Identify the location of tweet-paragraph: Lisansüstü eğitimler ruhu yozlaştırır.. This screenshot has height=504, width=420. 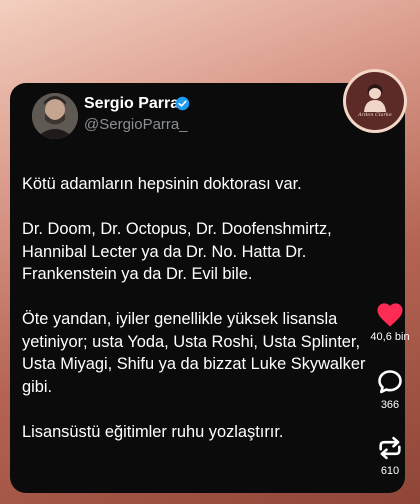
(209, 432).